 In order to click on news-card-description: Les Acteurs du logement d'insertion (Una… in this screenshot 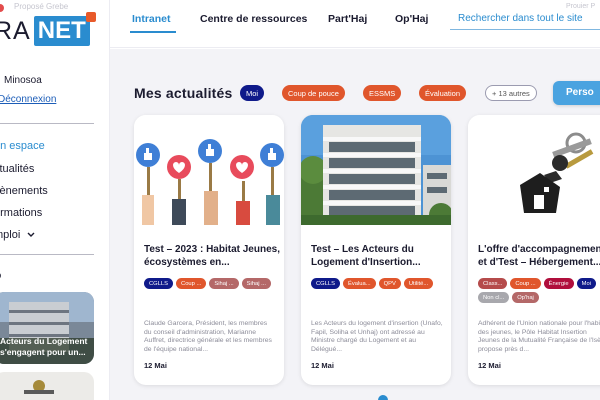, I will do `click(377, 336)`.